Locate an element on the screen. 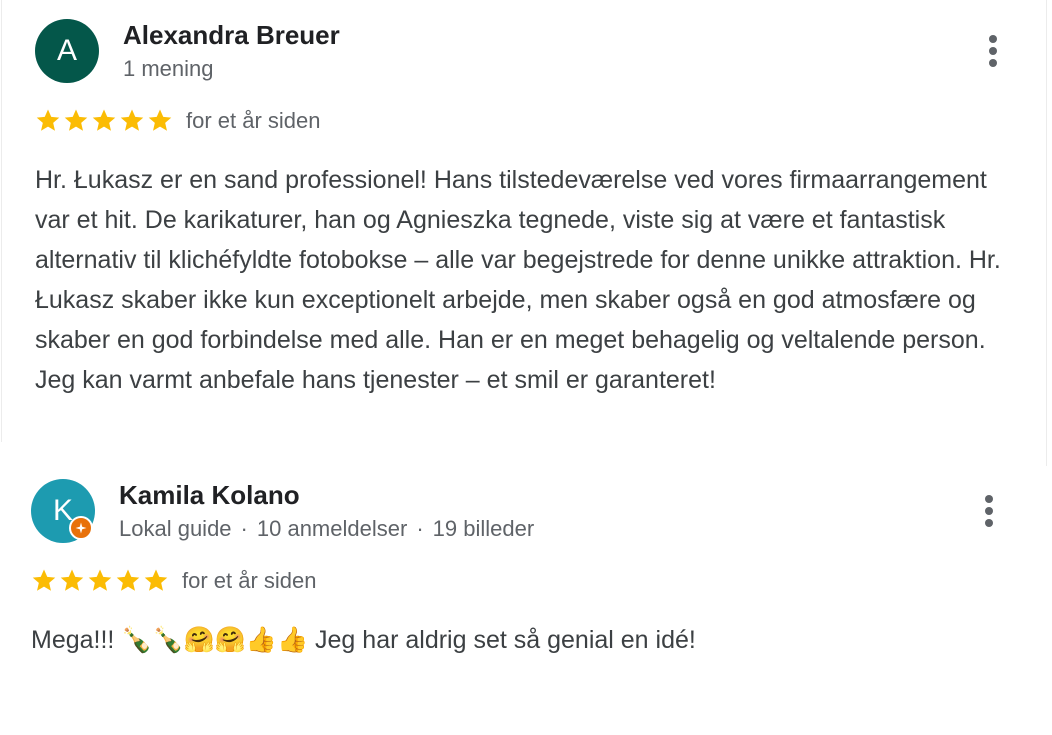 Image resolution: width=1052 pixels, height=735 pixels. local-guide-label: Lokal guide is located at coordinates (175, 528).